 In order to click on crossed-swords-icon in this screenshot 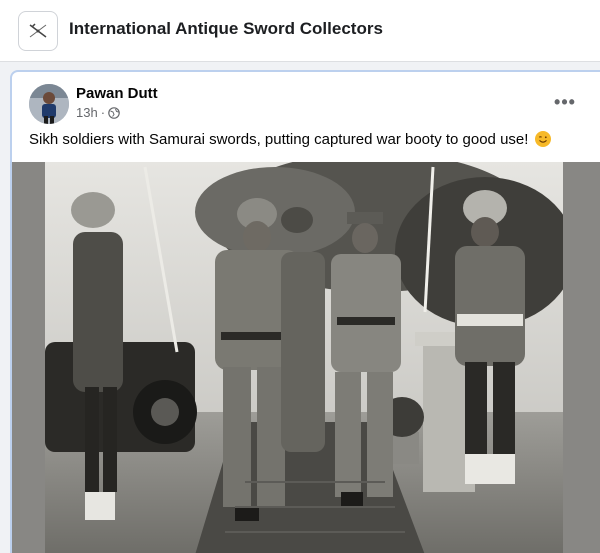, I will do `click(38, 30)`.